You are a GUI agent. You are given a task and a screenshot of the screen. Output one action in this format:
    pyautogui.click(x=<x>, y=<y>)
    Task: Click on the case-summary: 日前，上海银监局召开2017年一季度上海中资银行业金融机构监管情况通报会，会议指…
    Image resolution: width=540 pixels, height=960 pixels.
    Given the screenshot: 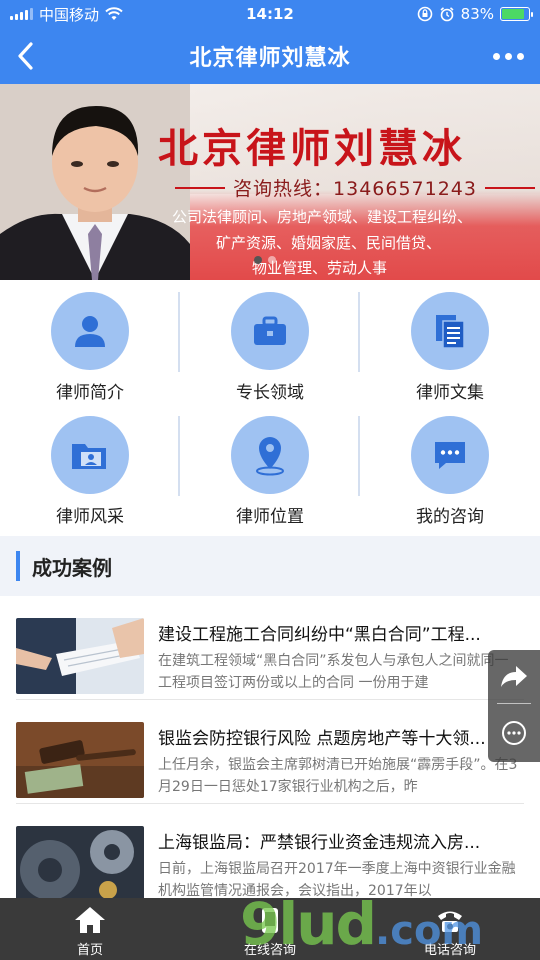 What is the action you would take?
    pyautogui.click(x=337, y=879)
    